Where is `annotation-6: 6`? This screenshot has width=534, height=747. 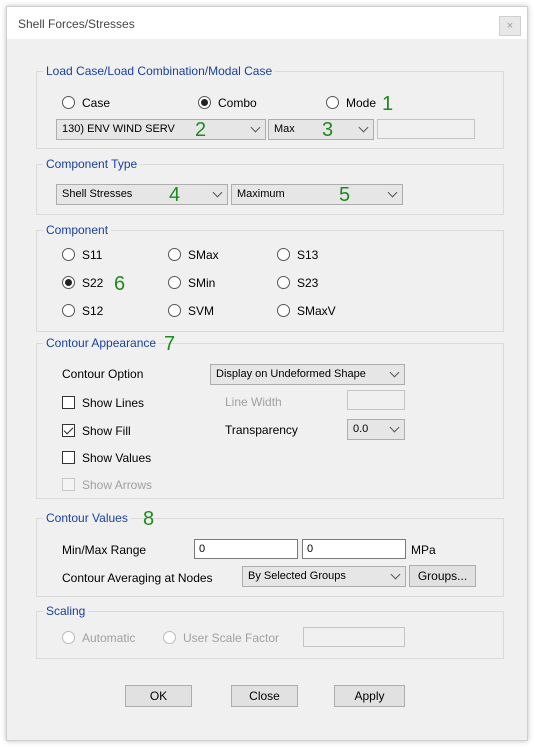 annotation-6: 6 is located at coordinates (120, 284).